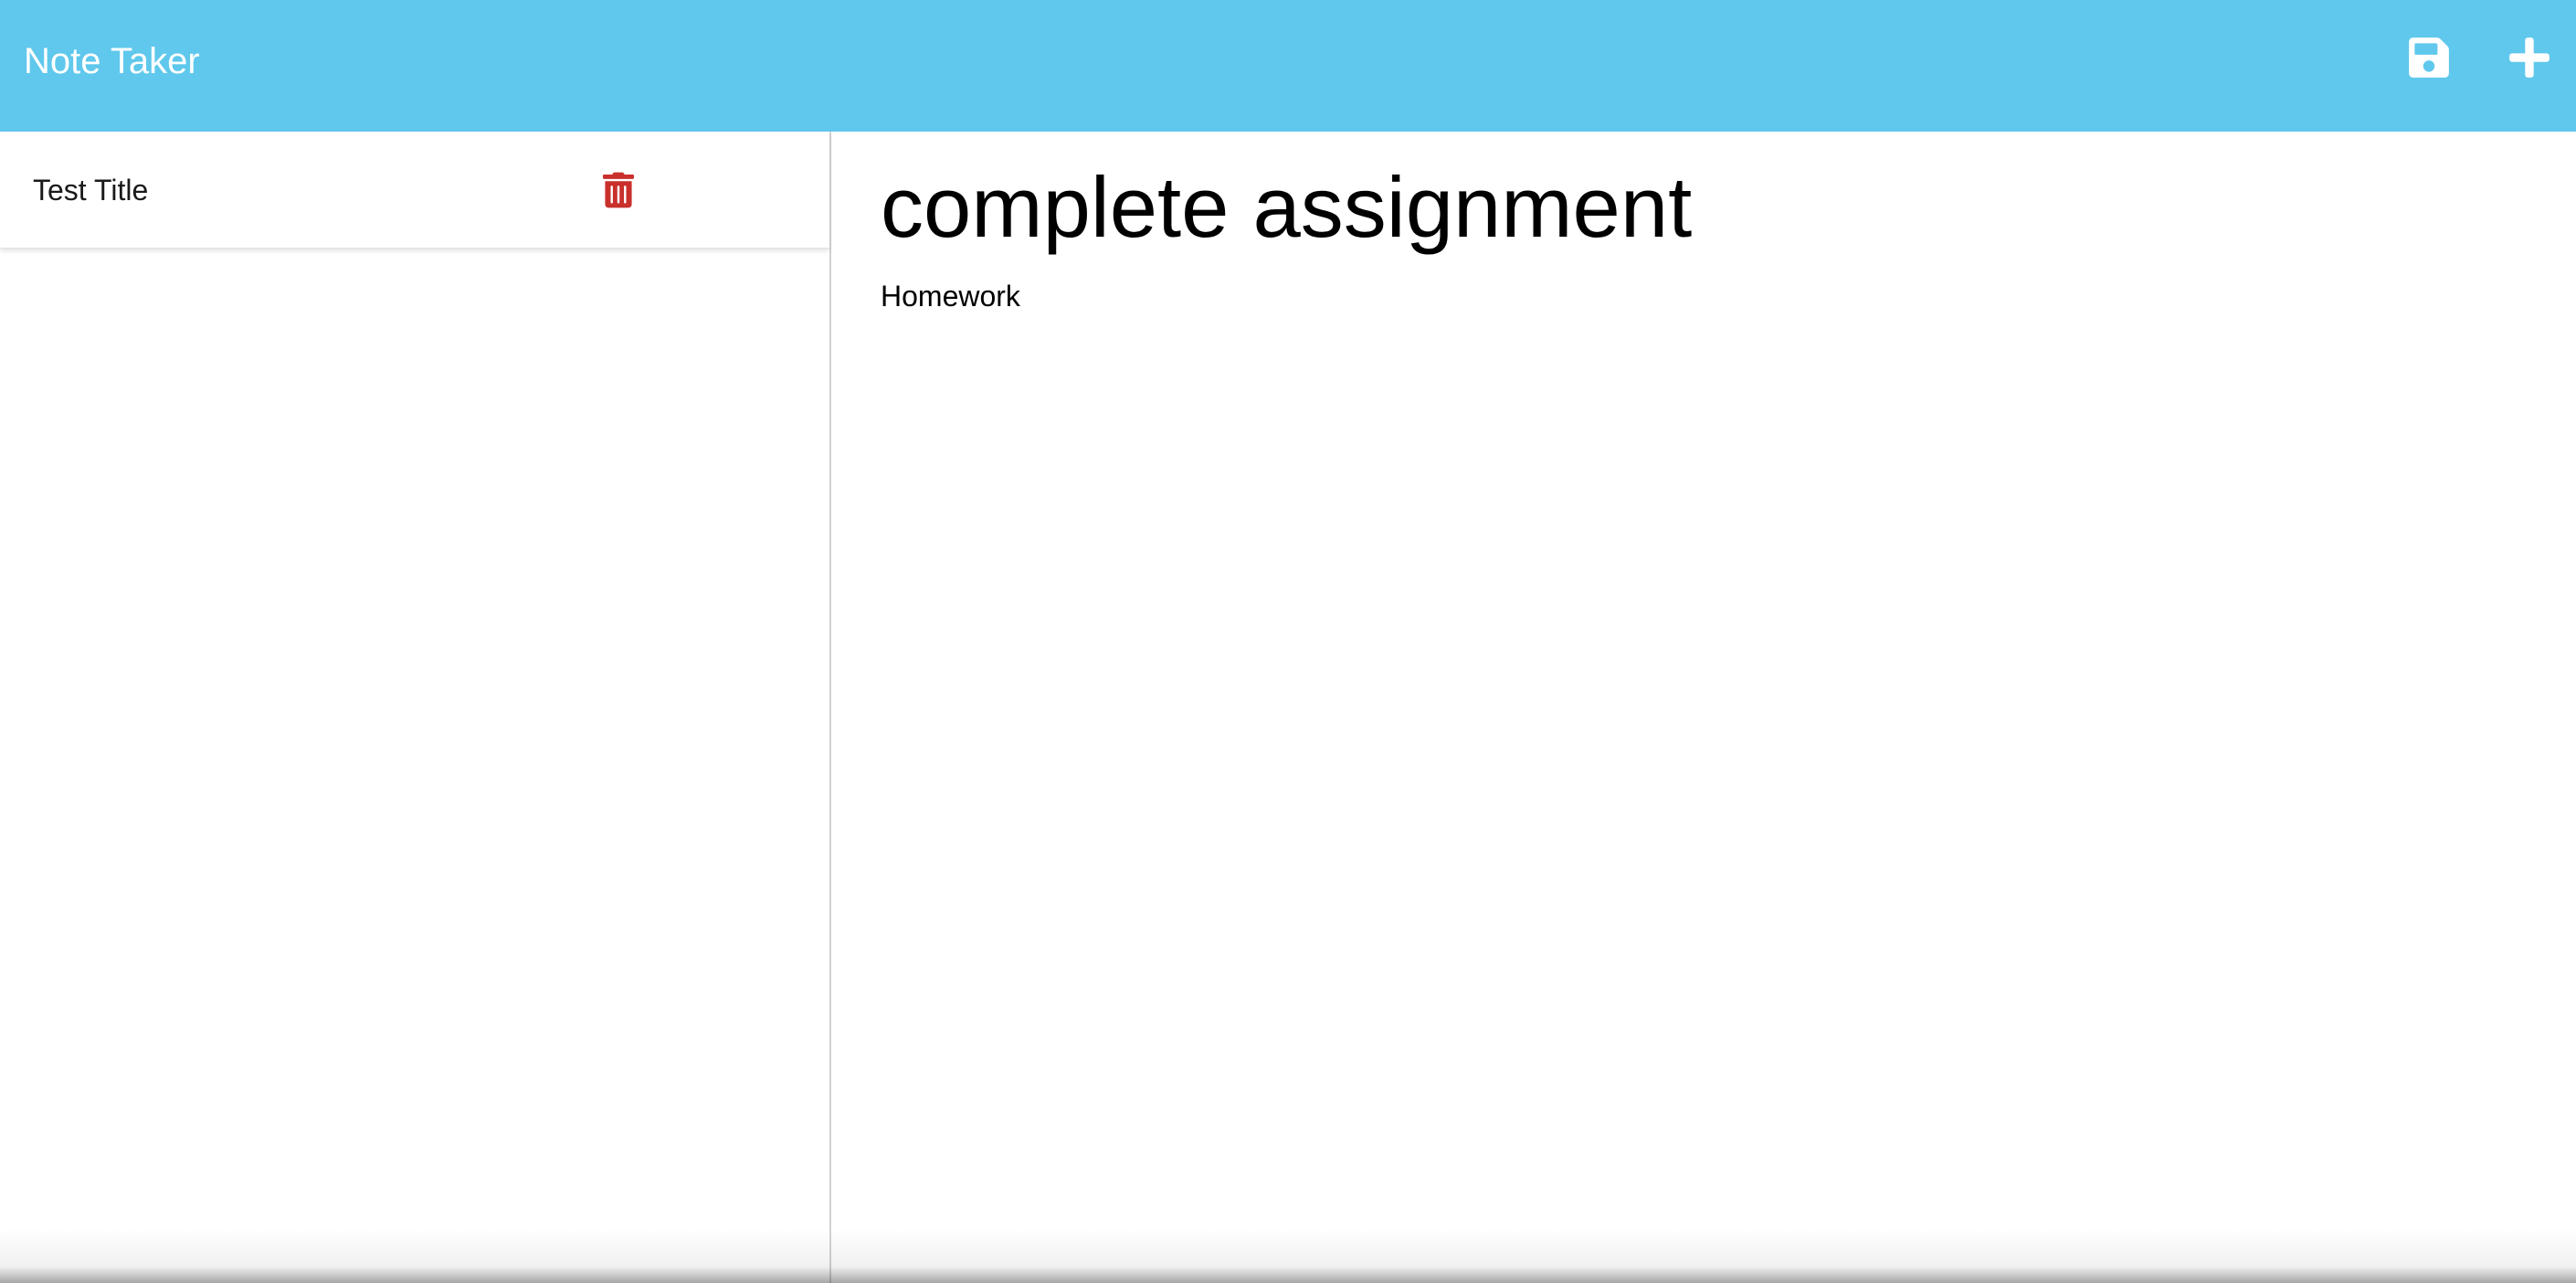  What do you see at coordinates (91, 190) in the screenshot?
I see `note-item-title: Test Title` at bounding box center [91, 190].